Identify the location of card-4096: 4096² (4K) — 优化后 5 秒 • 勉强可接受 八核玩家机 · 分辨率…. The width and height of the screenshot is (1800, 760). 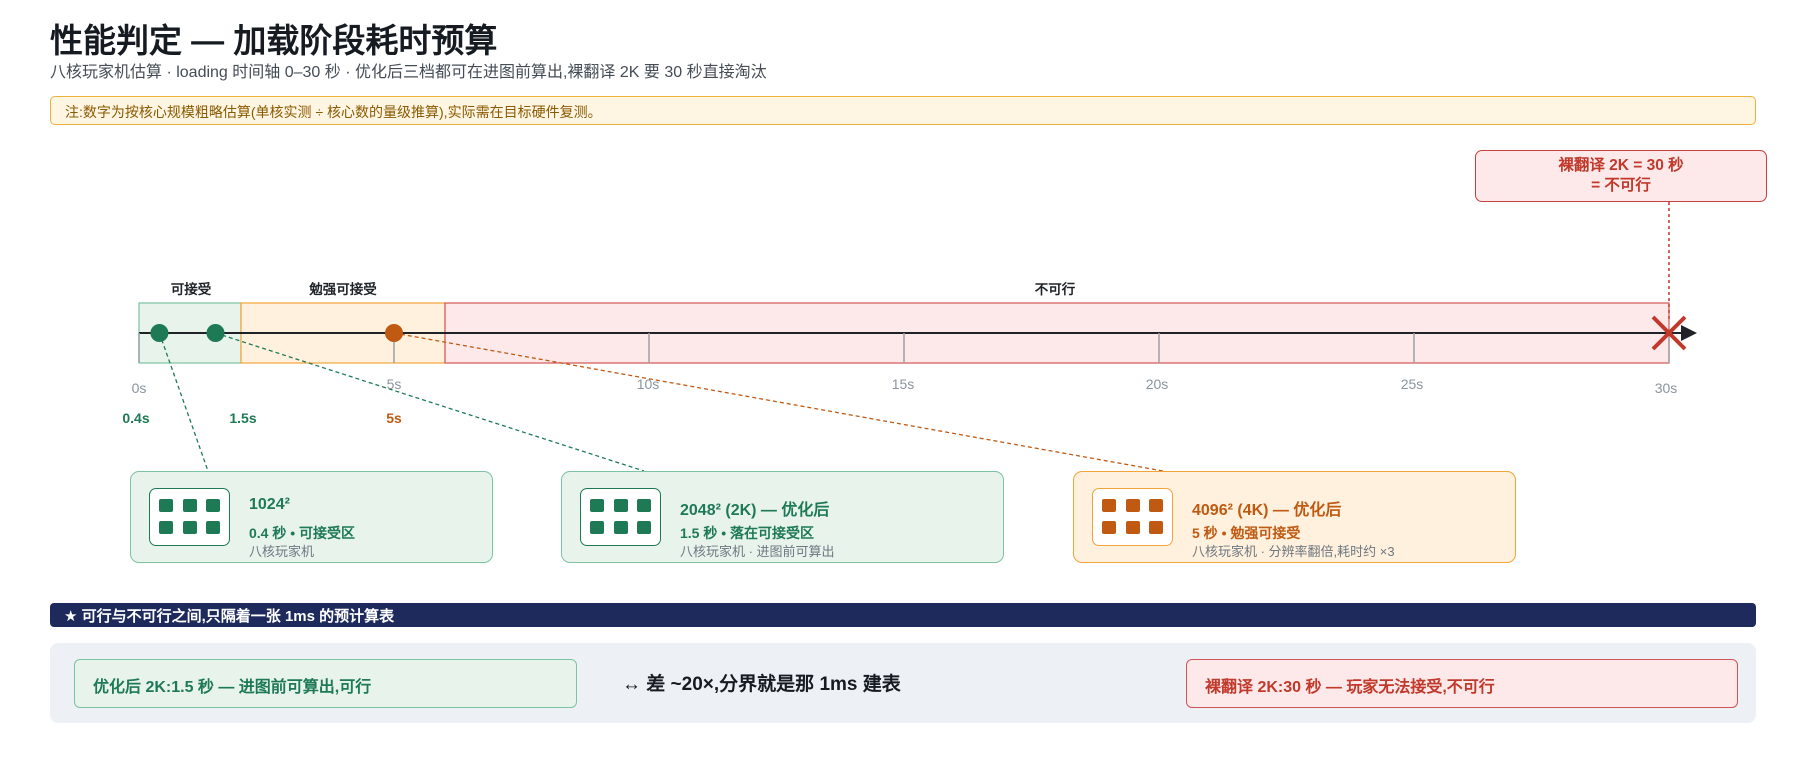
(1294, 517).